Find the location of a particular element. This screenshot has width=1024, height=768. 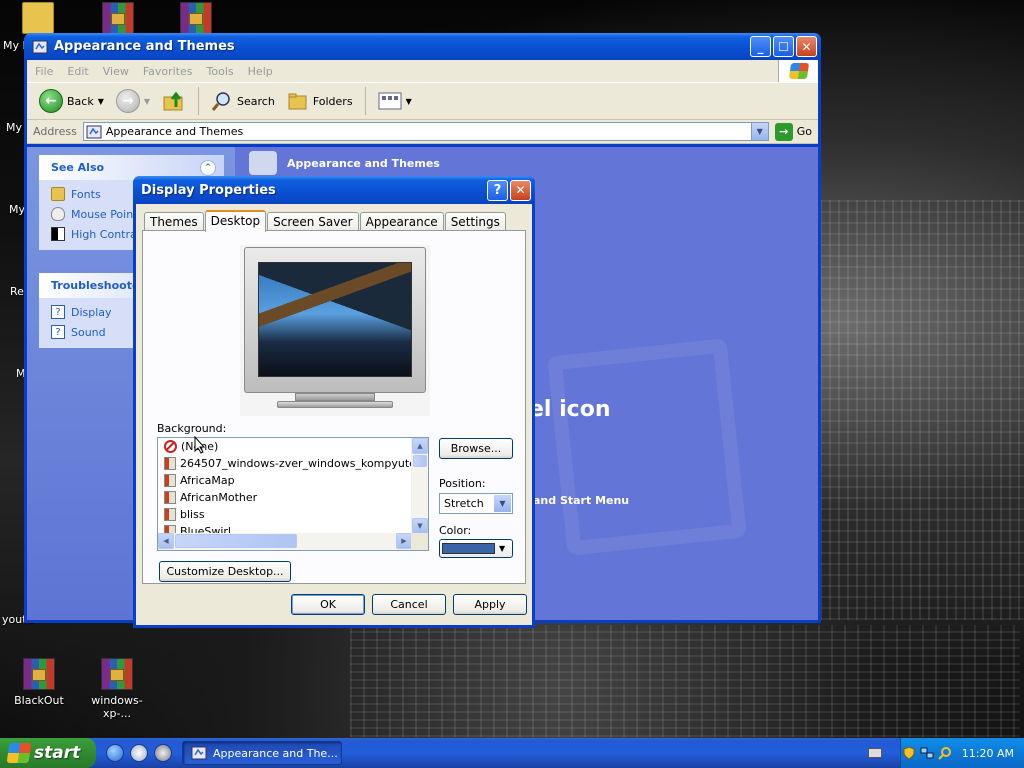

security-shield-icon is located at coordinates (909, 753).